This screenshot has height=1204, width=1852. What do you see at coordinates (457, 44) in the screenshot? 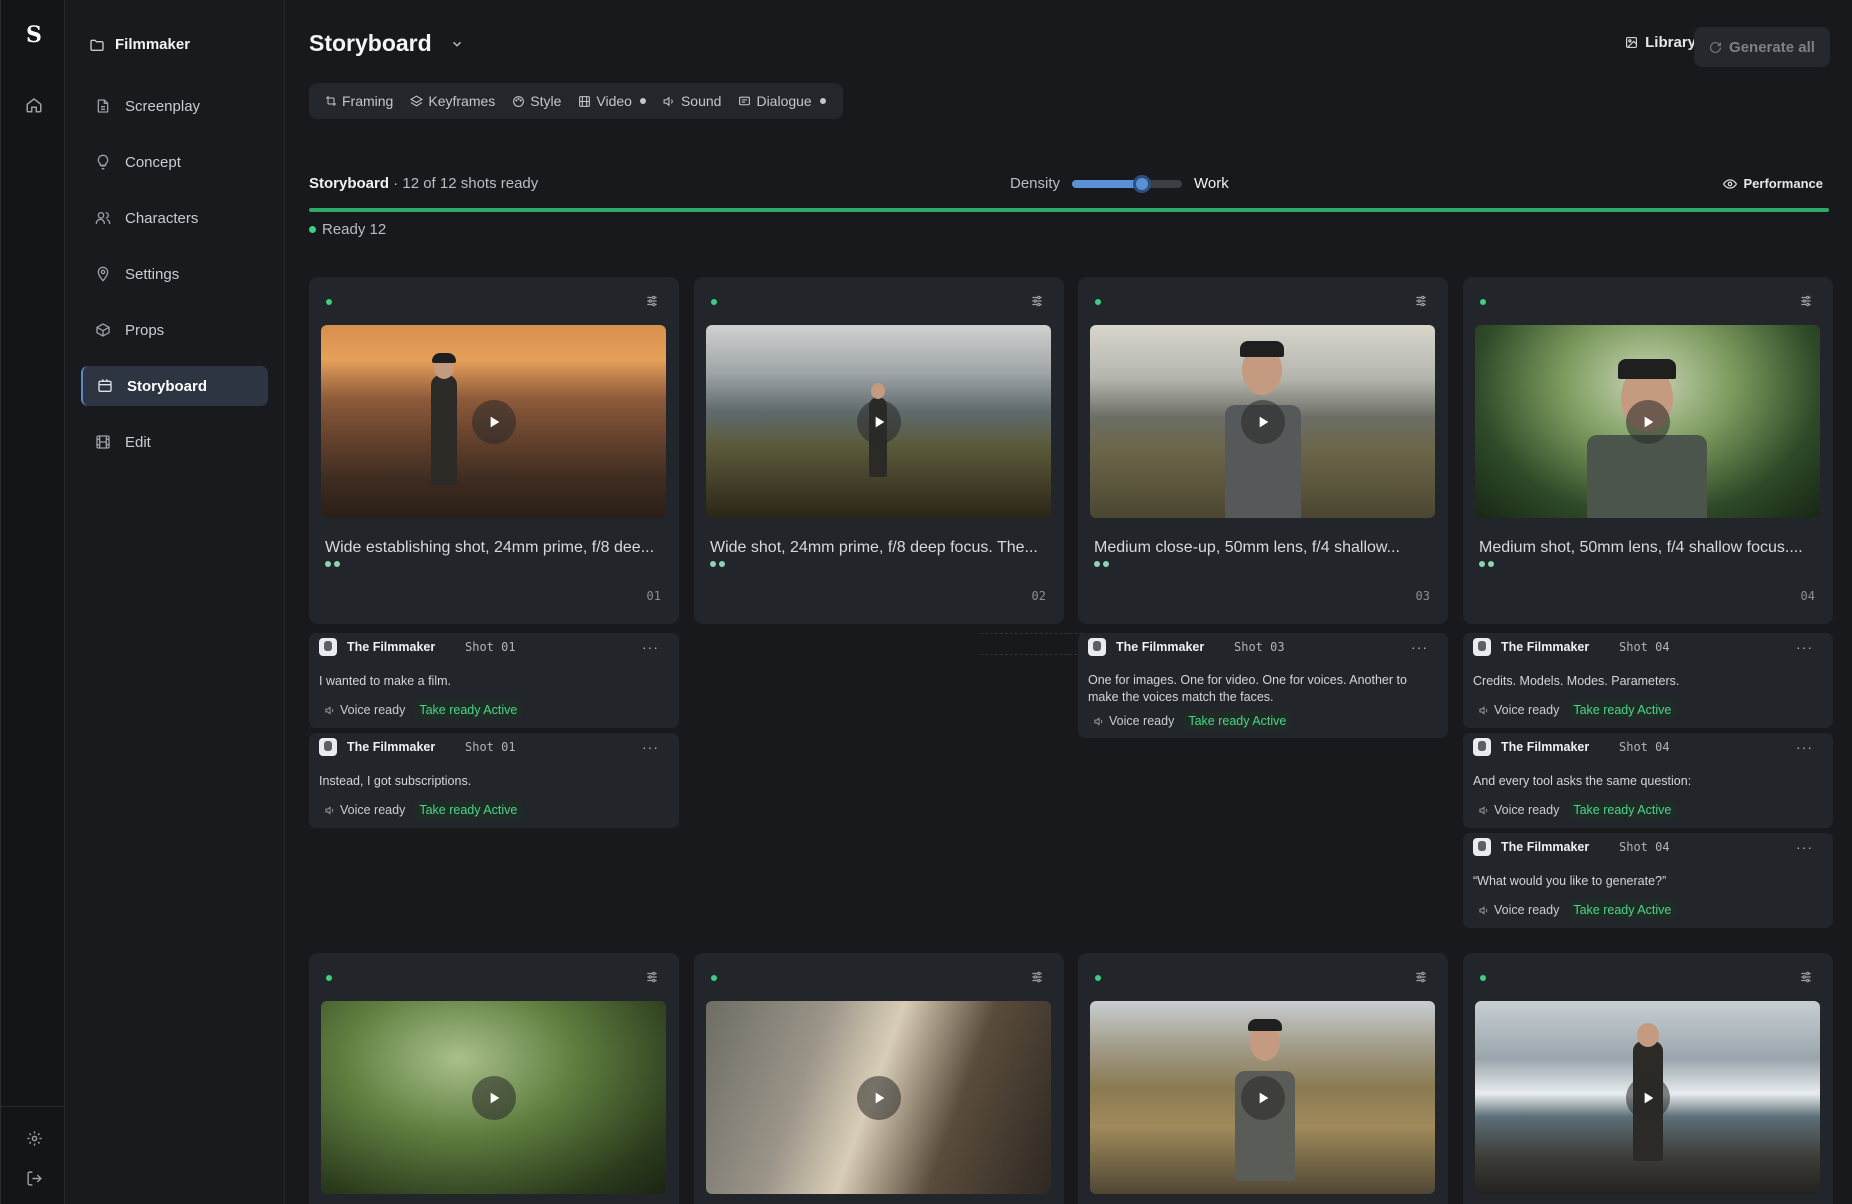
I see `chevron-down-icon` at bounding box center [457, 44].